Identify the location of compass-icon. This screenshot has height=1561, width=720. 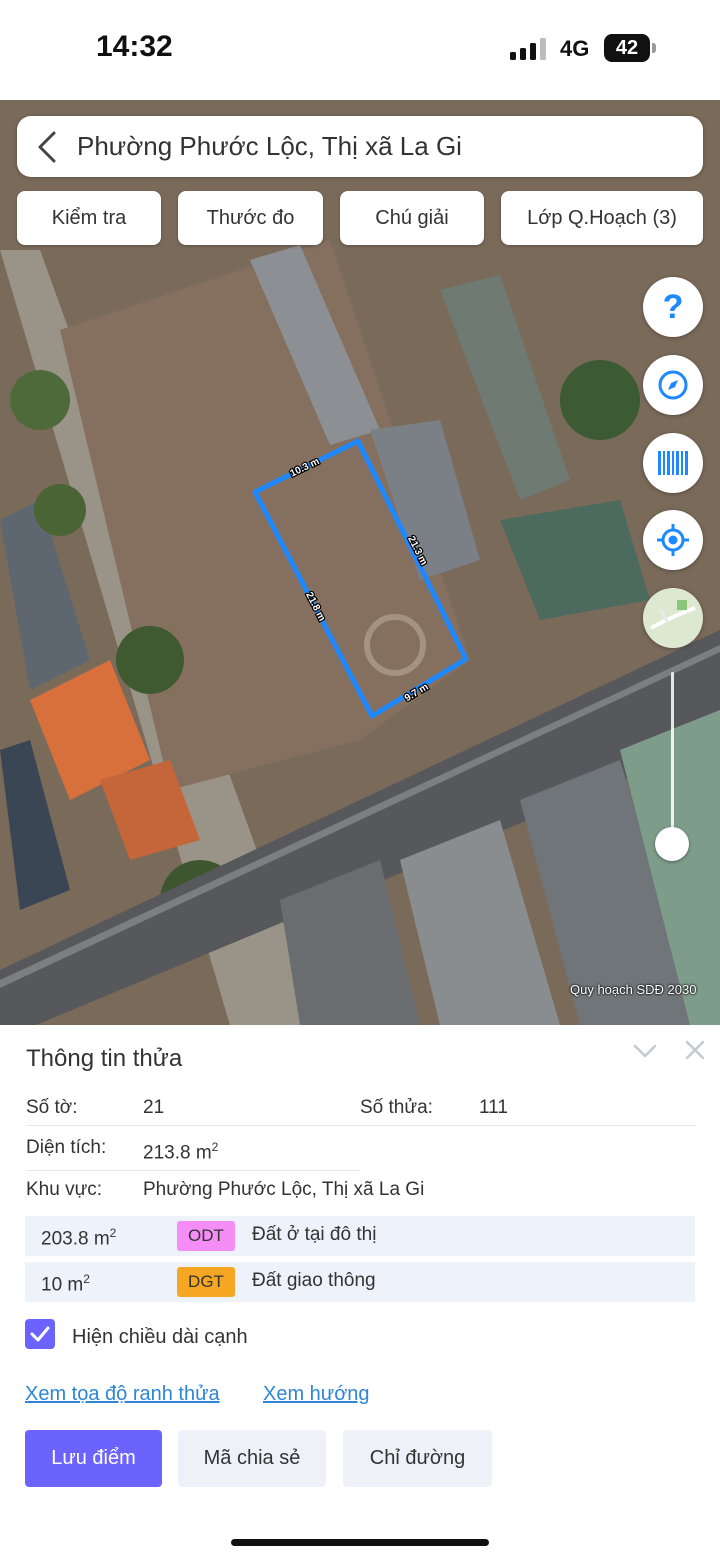
(673, 385).